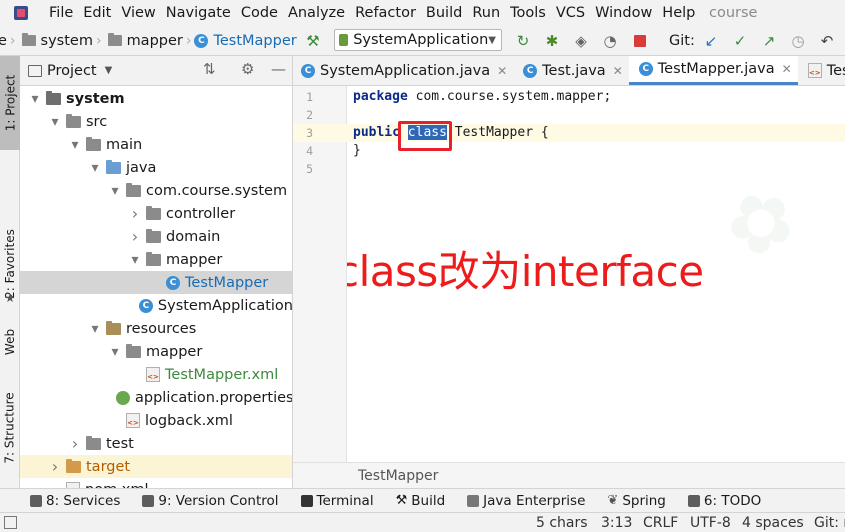 The height and width of the screenshot is (532, 845). Describe the element at coordinates (36, 500) in the screenshot. I see `services-icon` at that location.